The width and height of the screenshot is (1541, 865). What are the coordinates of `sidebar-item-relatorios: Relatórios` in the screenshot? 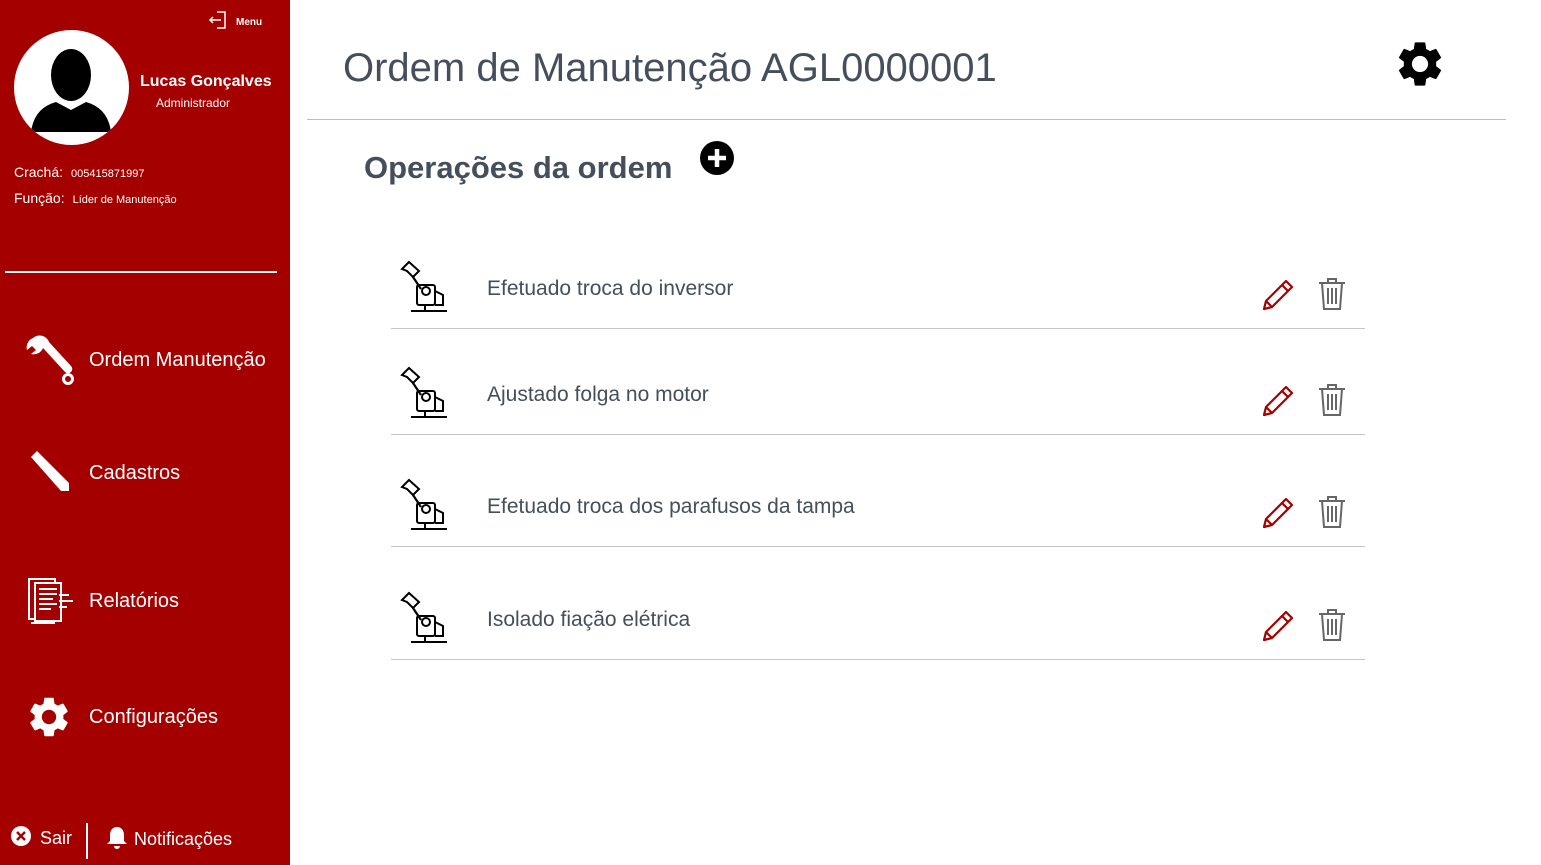 It's located at (99, 601).